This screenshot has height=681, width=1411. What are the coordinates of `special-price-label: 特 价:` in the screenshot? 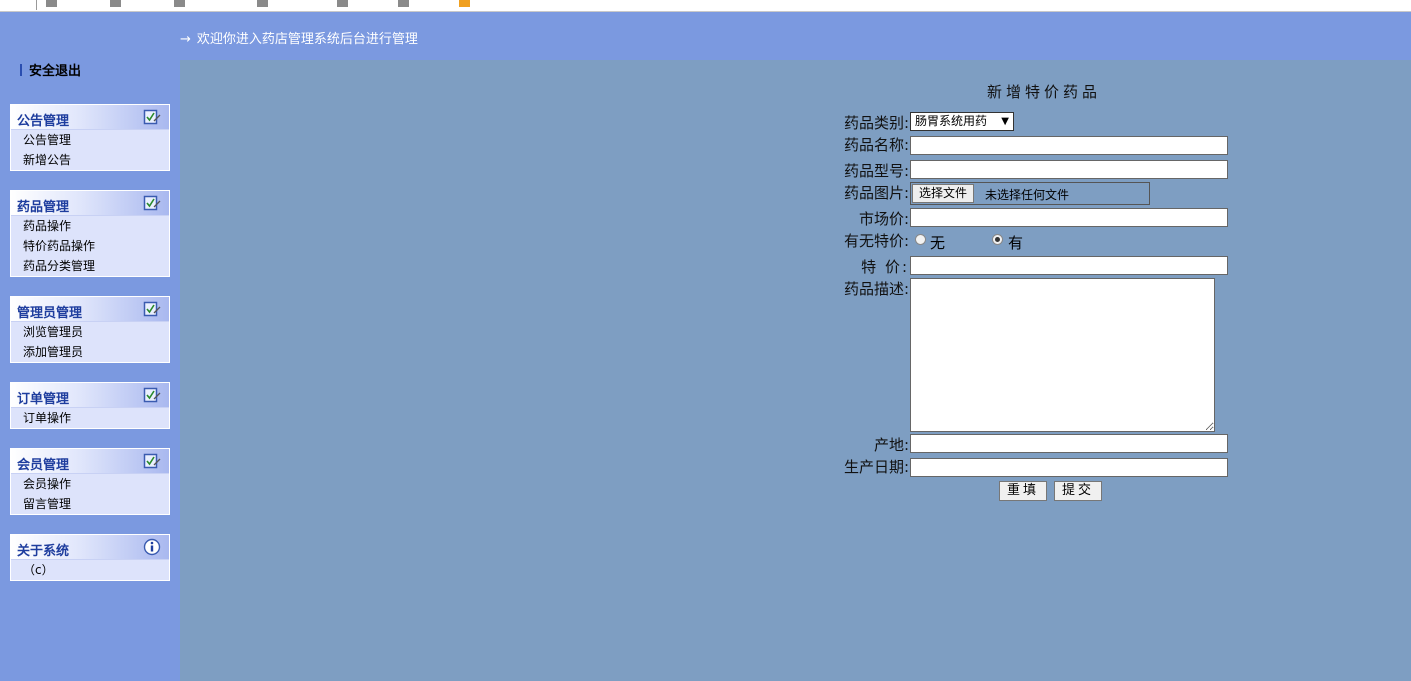 It's located at (885, 267).